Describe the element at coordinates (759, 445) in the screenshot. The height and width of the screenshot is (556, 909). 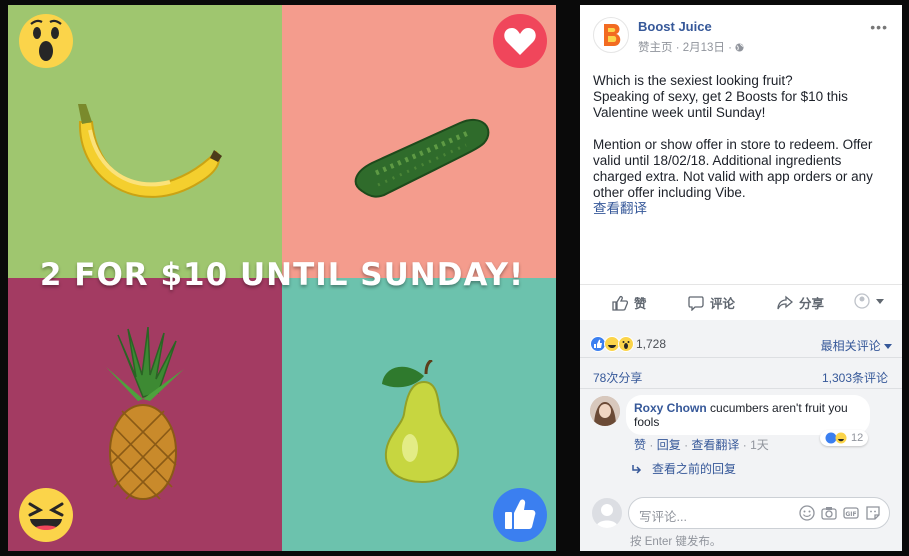
I see `comment-time: 1天` at that location.